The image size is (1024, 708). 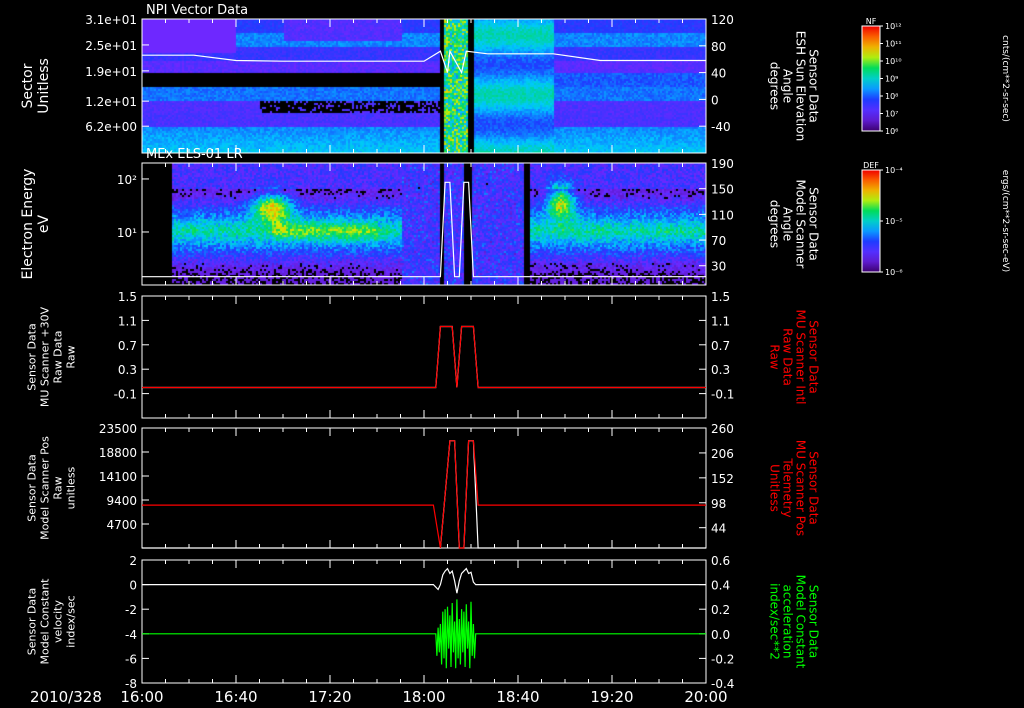 What do you see at coordinates (718, 241) in the screenshot?
I see `y2-tick-label: 70` at bounding box center [718, 241].